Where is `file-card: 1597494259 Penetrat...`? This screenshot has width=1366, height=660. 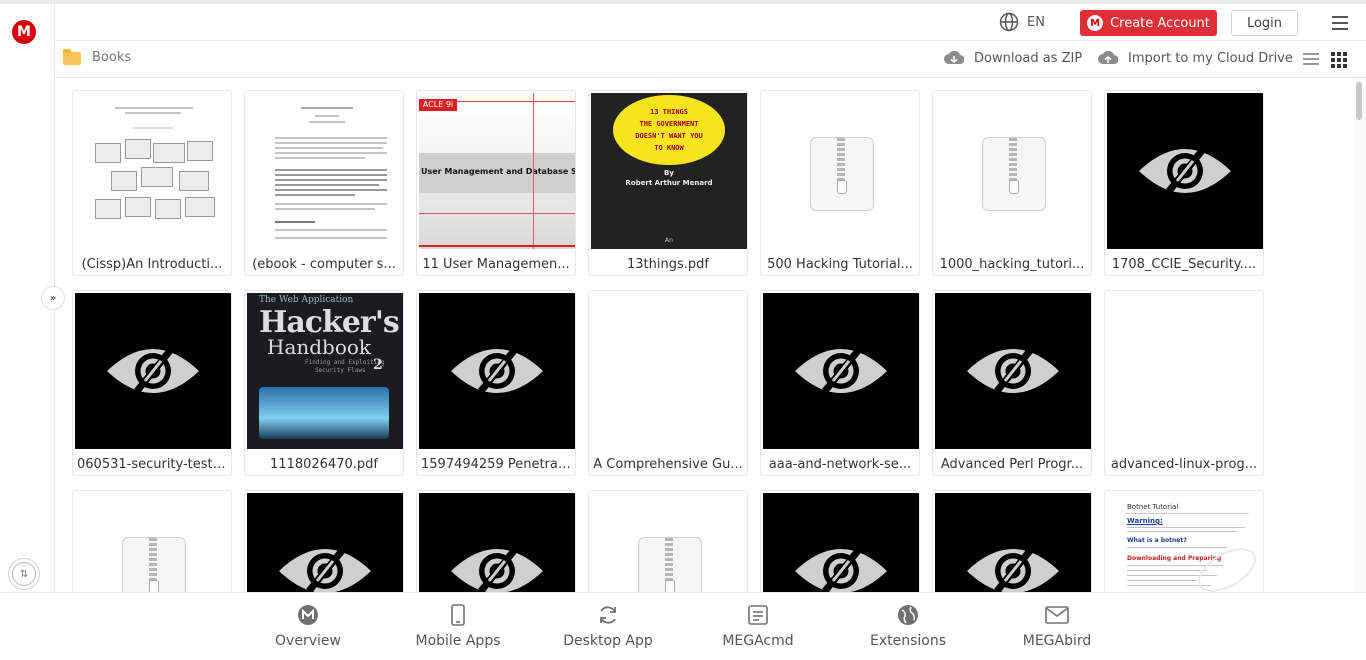
file-card: 1597494259 Penetrat... is located at coordinates (496, 383).